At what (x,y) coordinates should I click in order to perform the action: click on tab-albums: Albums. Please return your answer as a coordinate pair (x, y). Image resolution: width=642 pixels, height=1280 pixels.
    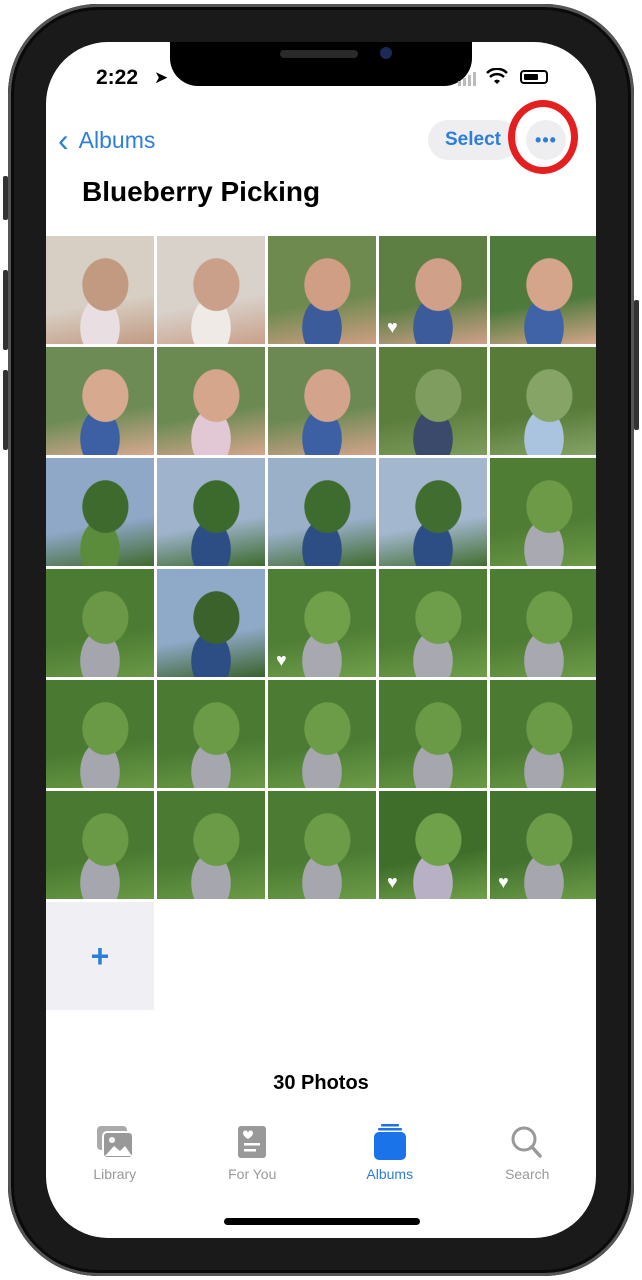
    Looking at the image, I should click on (390, 1153).